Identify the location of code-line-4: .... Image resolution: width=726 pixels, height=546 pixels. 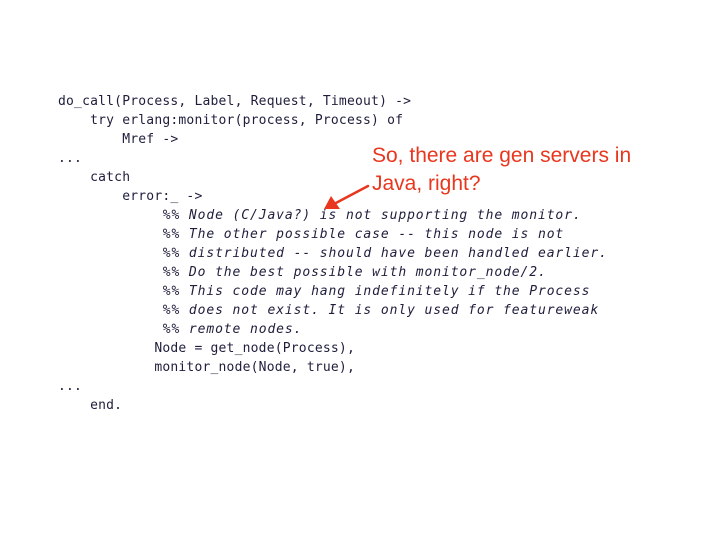
(70, 158).